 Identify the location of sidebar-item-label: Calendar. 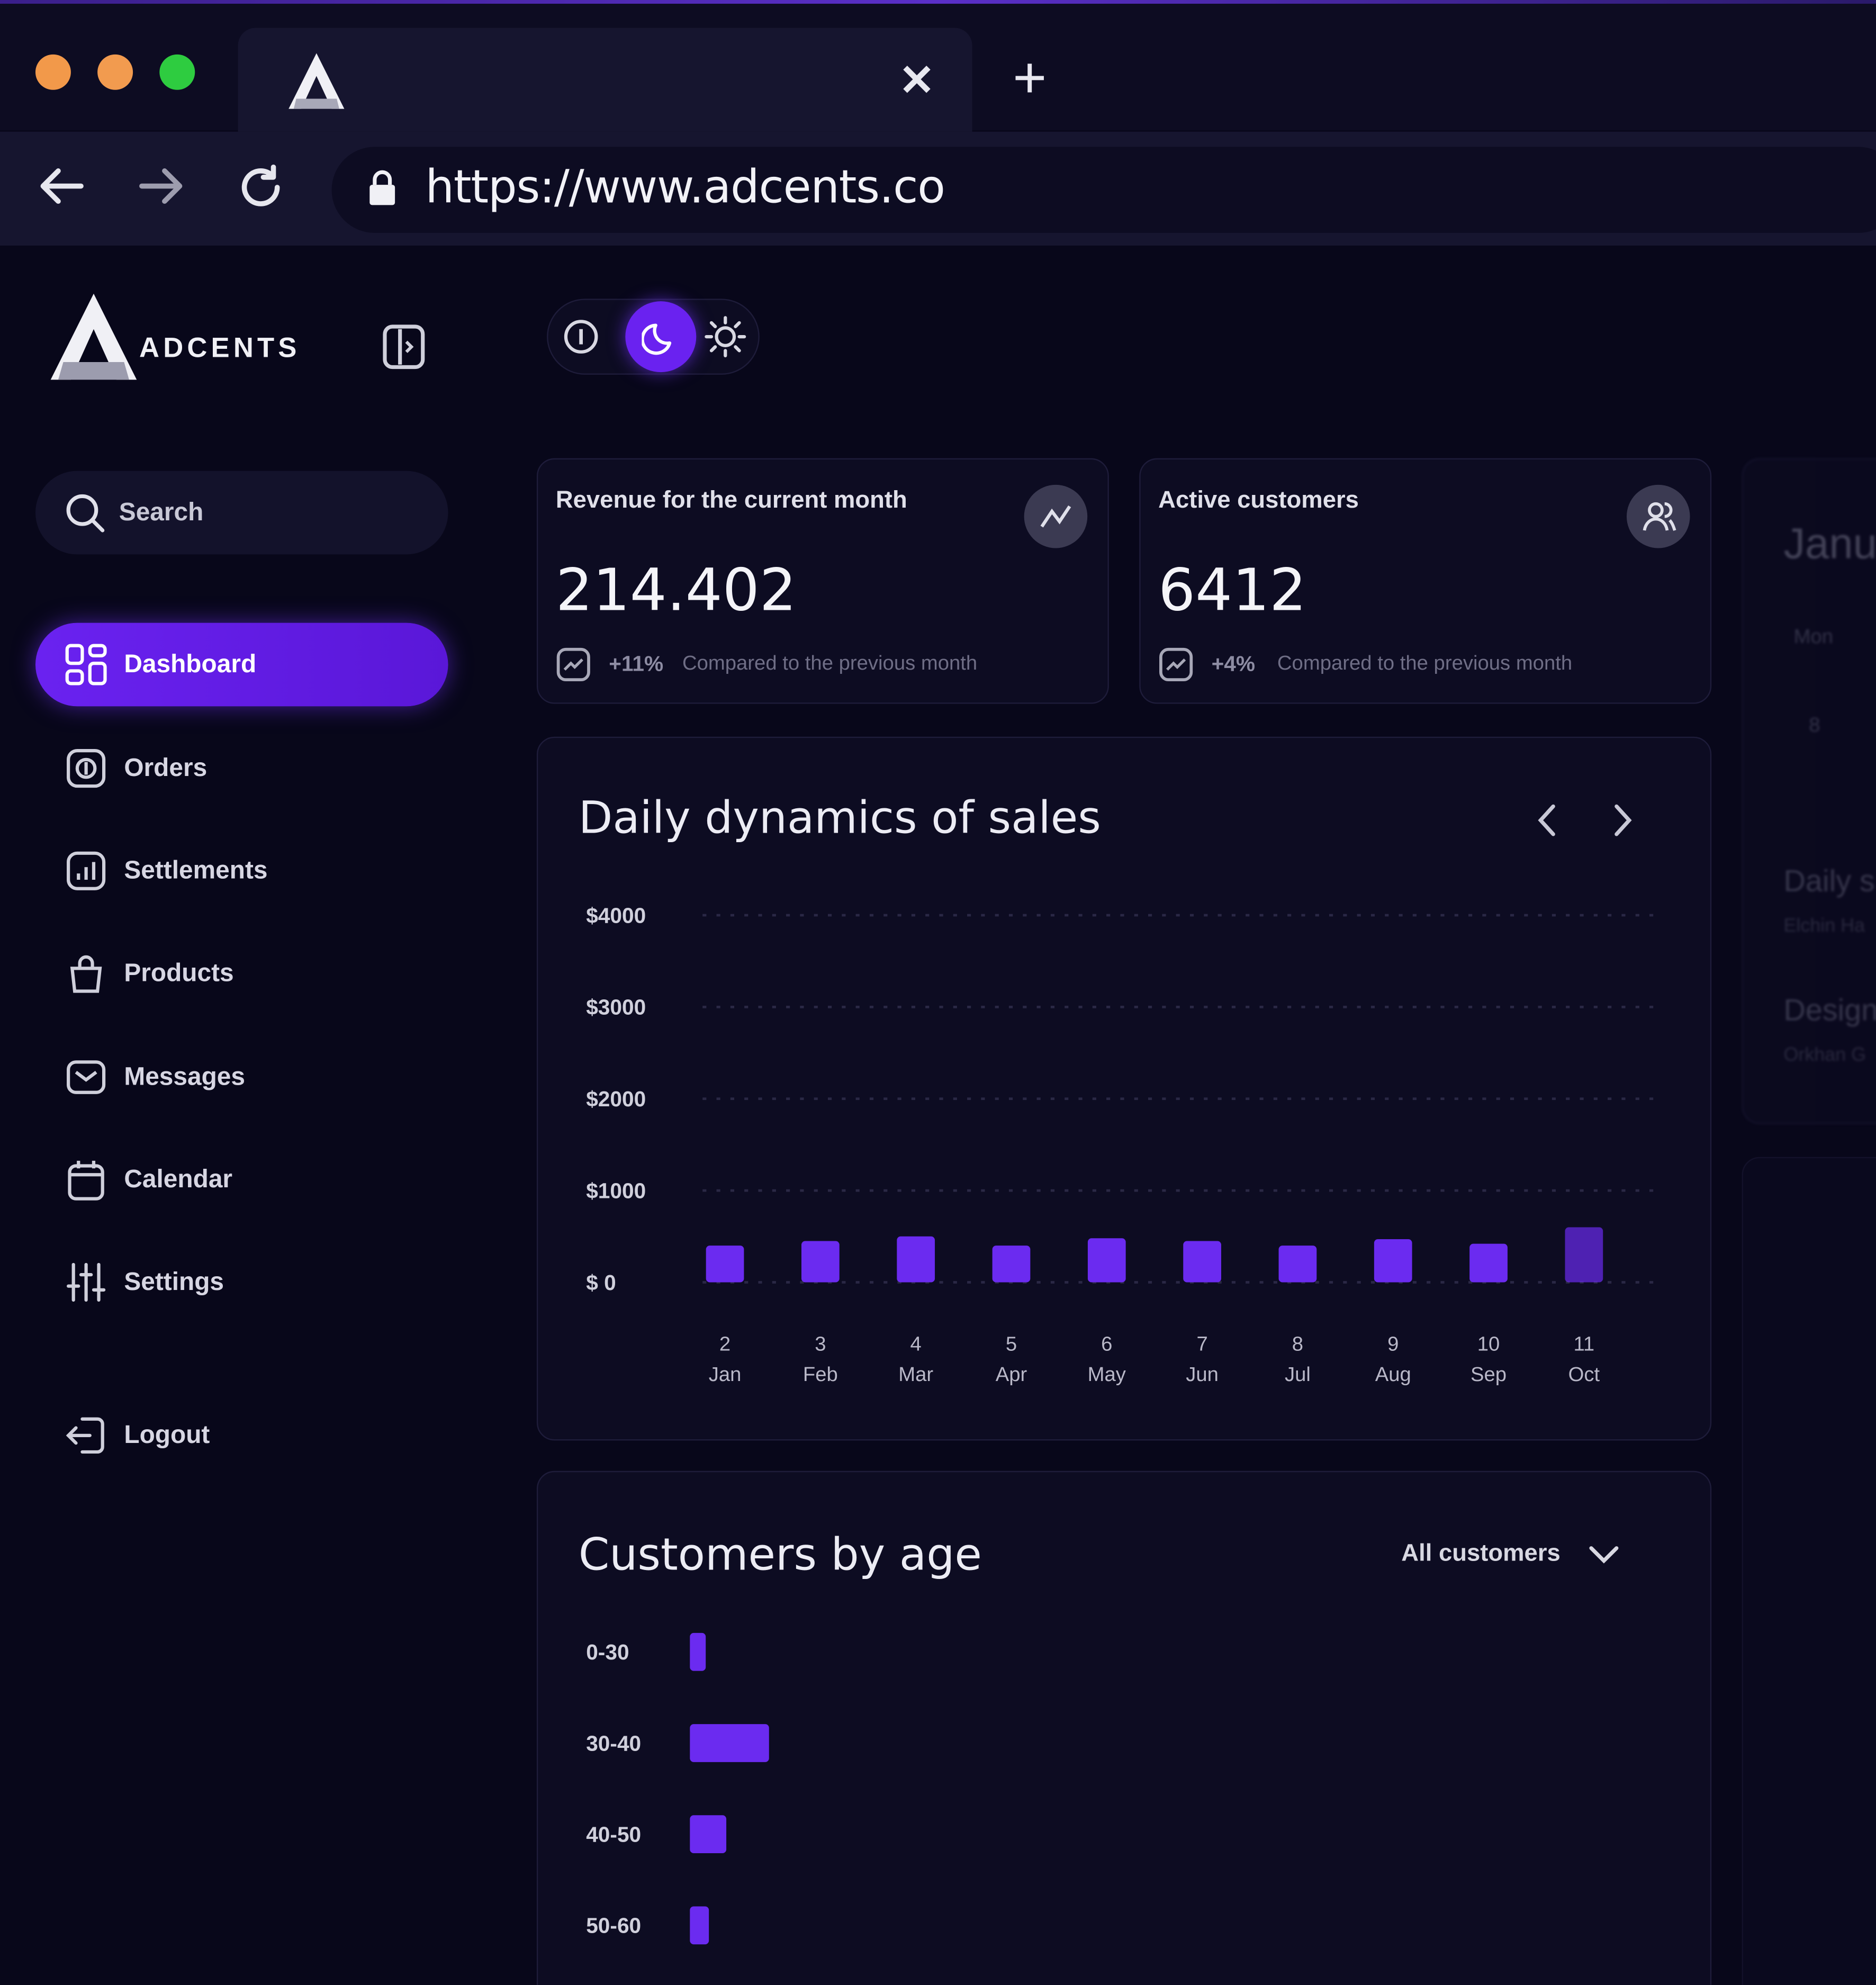
(178, 1179).